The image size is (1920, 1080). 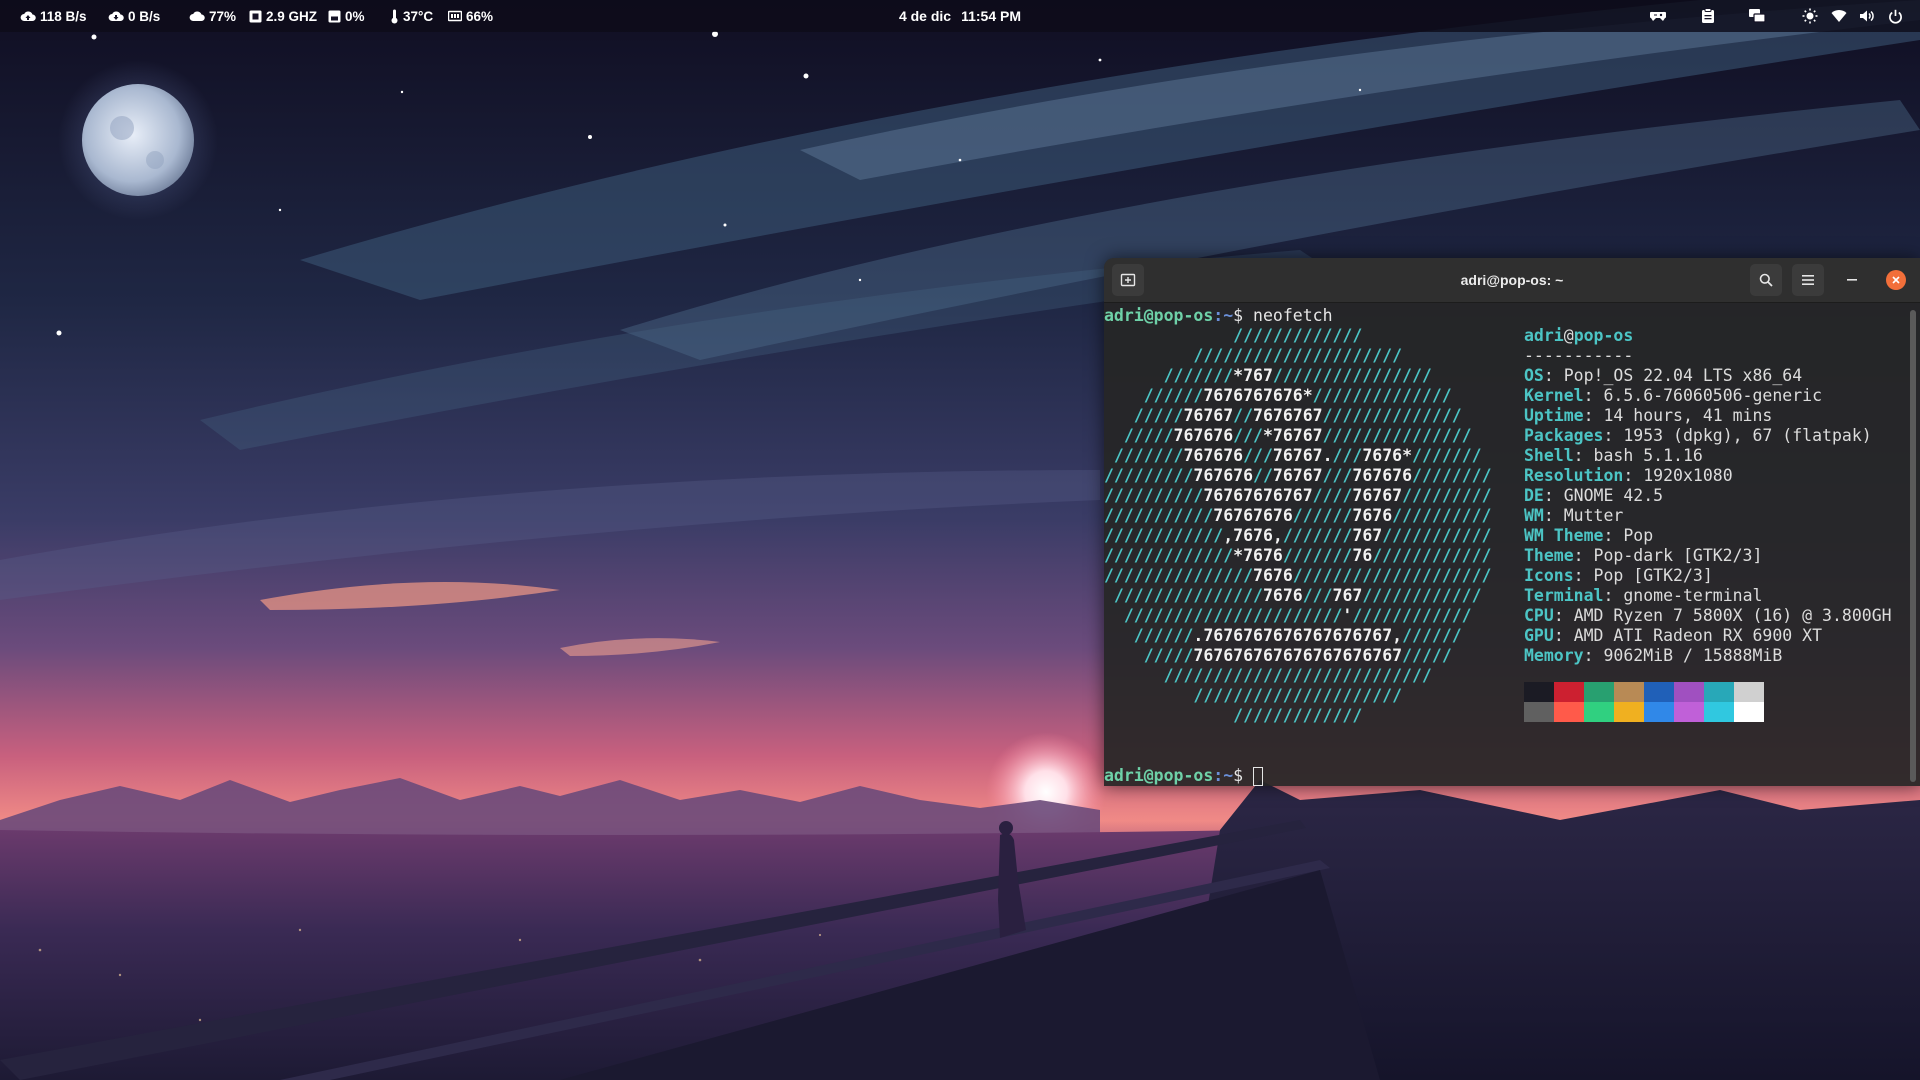 I want to click on close-button, so click(x=1896, y=280).